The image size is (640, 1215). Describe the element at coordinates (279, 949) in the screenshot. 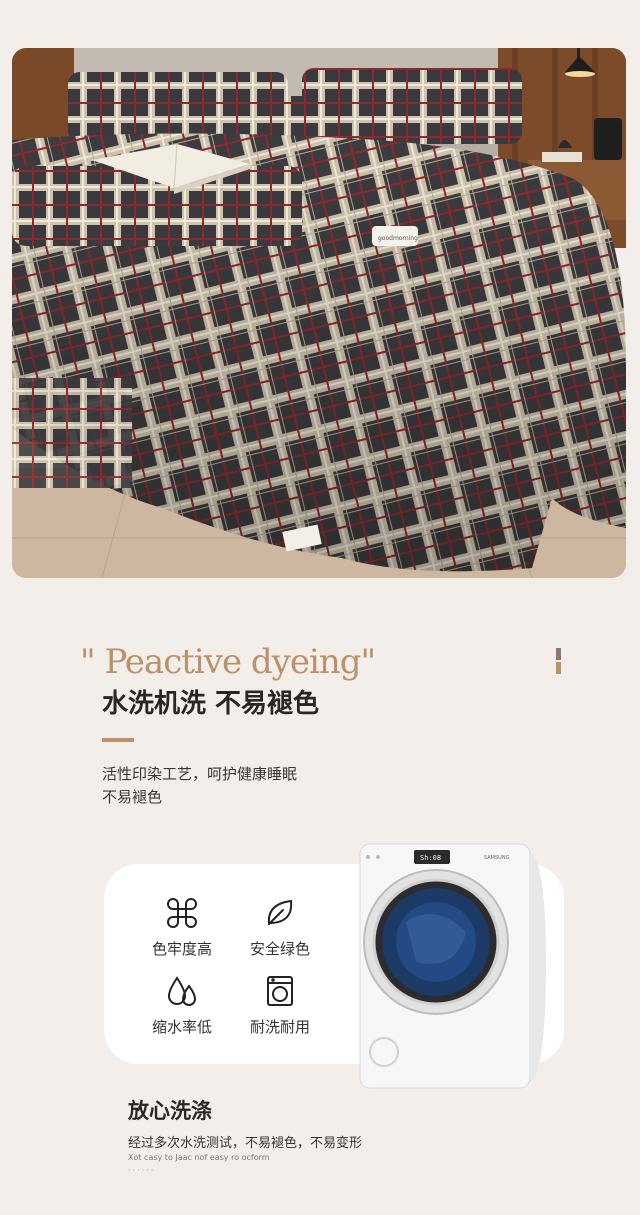

I see `feature-label: 安全绿色` at that location.